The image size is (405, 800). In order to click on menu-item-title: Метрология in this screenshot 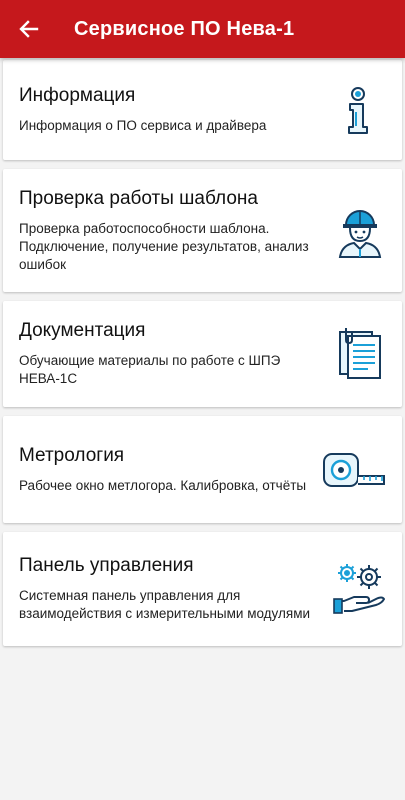, I will do `click(72, 455)`.